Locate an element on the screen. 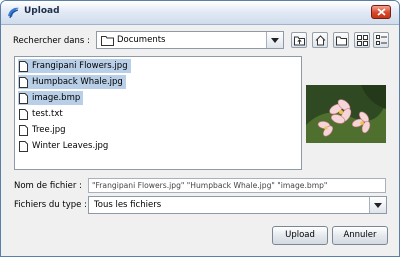 This screenshot has height=257, width=400. up-one-level-button is located at coordinates (299, 40).